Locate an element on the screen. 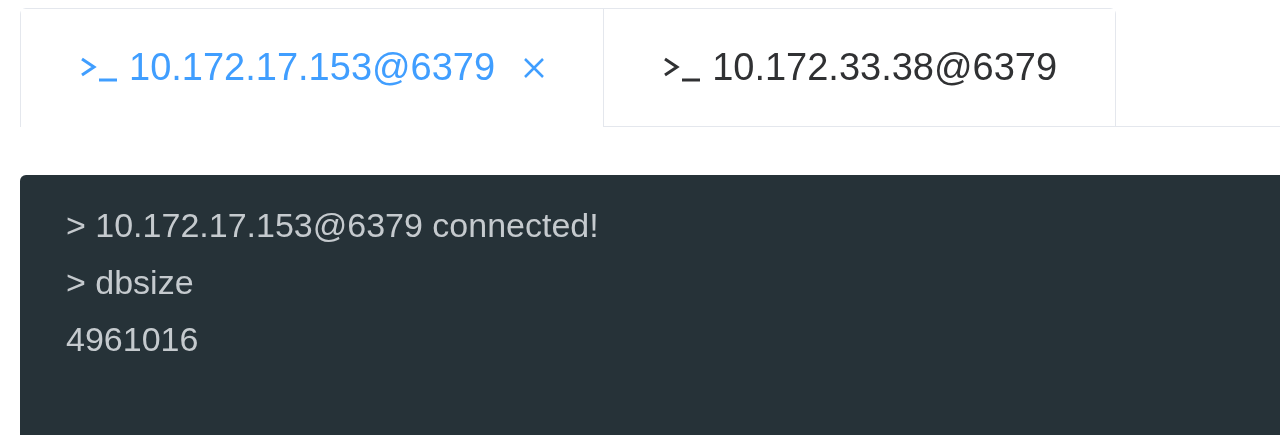 This screenshot has height=435, width=1280. close-icon is located at coordinates (534, 67).